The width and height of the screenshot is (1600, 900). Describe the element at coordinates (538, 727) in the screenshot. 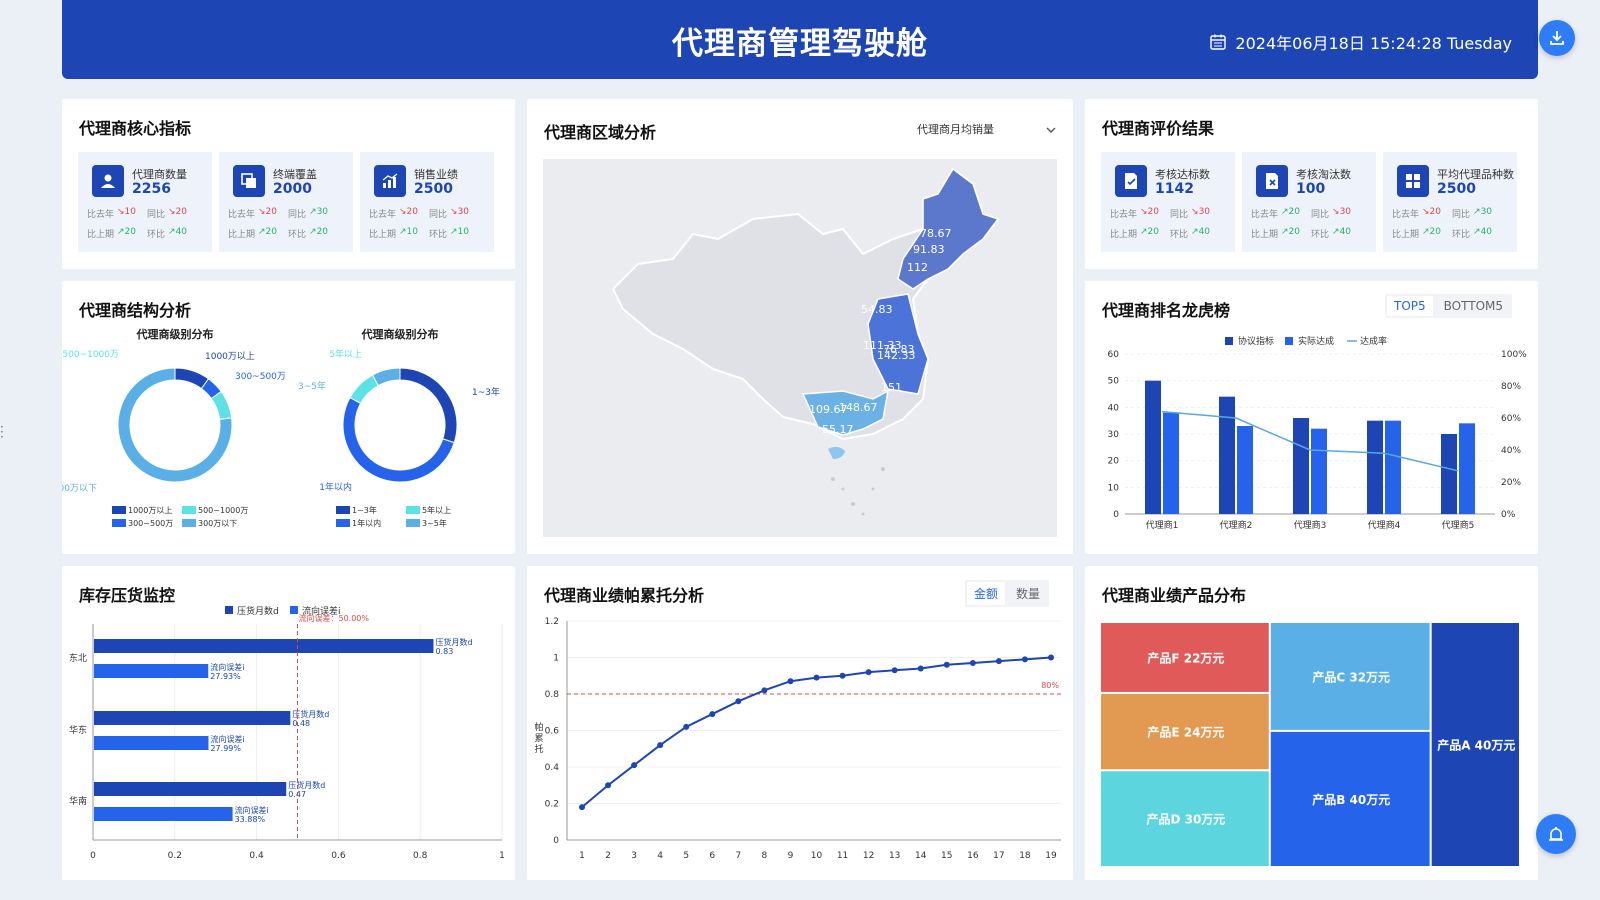

I see `y-axis-label: 帕` at that location.